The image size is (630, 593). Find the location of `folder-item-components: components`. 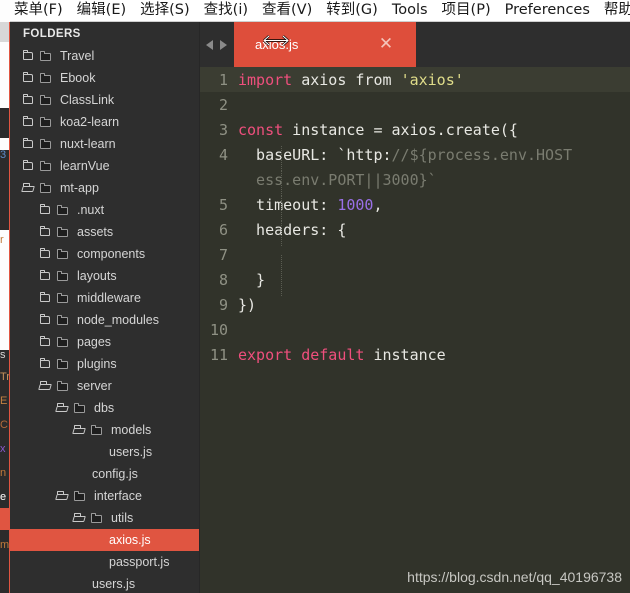

folder-item-components: components is located at coordinates (104, 254).